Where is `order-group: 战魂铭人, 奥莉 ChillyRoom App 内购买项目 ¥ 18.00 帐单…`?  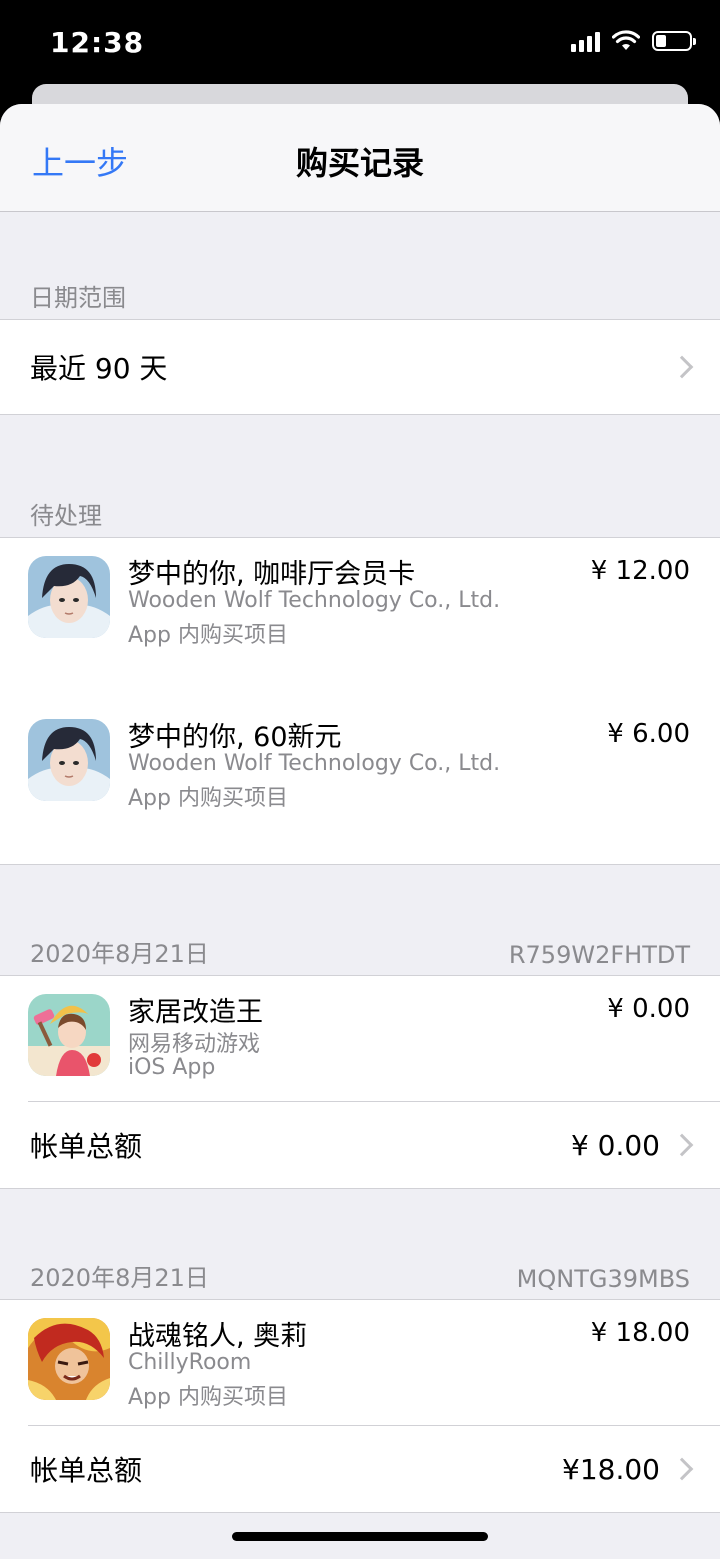
order-group: 战魂铭人, 奥莉 ChillyRoom App 内购买项目 ¥ 18.00 帐单… is located at coordinates (360, 1406).